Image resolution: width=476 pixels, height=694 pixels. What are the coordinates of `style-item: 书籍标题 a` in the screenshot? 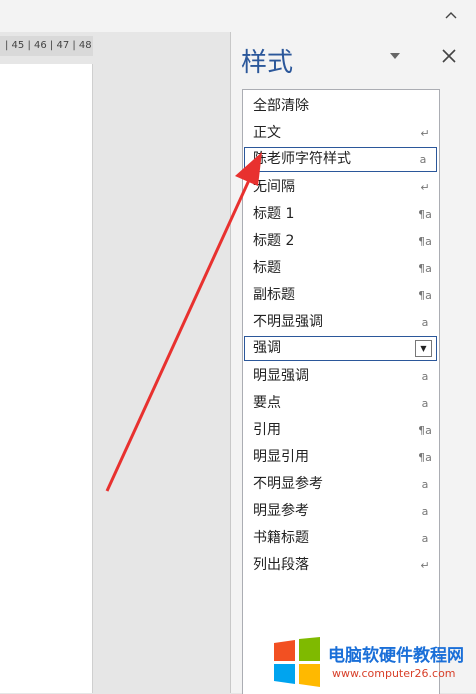 It's located at (341, 538).